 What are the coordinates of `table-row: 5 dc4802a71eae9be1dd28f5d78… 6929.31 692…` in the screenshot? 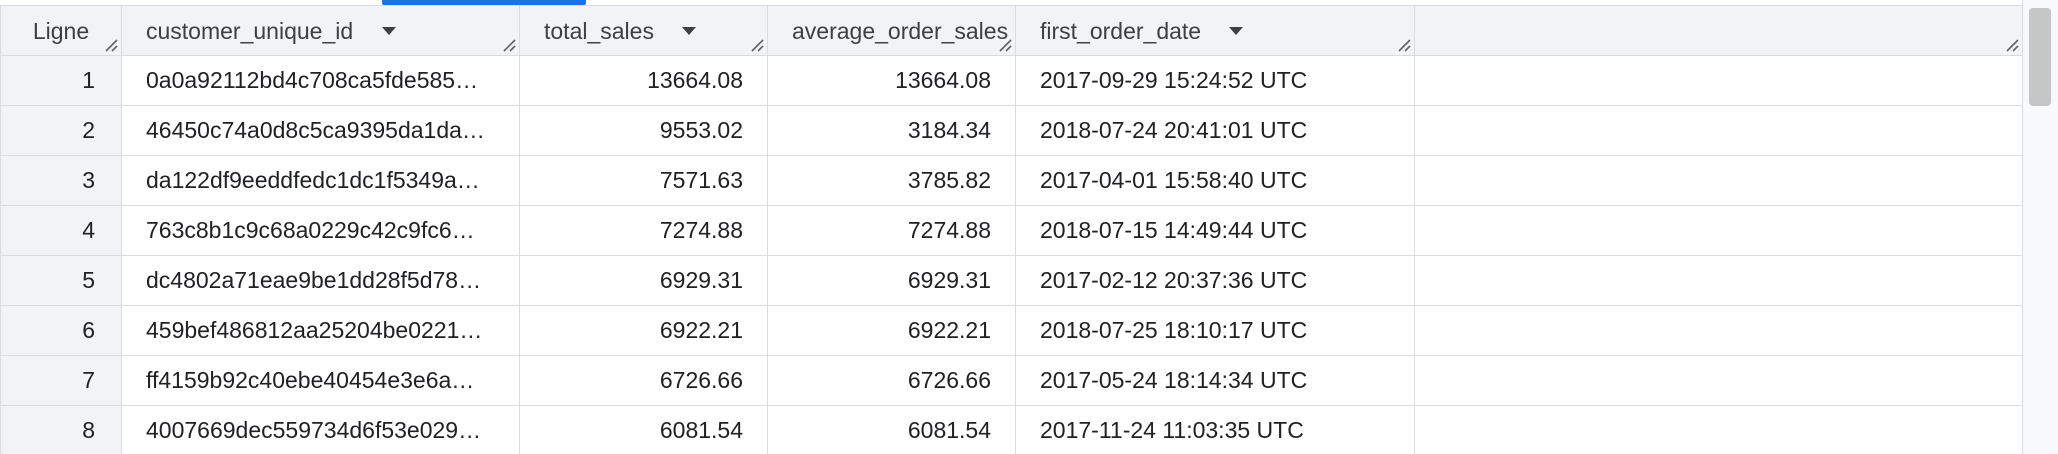 It's located at (1011, 280).